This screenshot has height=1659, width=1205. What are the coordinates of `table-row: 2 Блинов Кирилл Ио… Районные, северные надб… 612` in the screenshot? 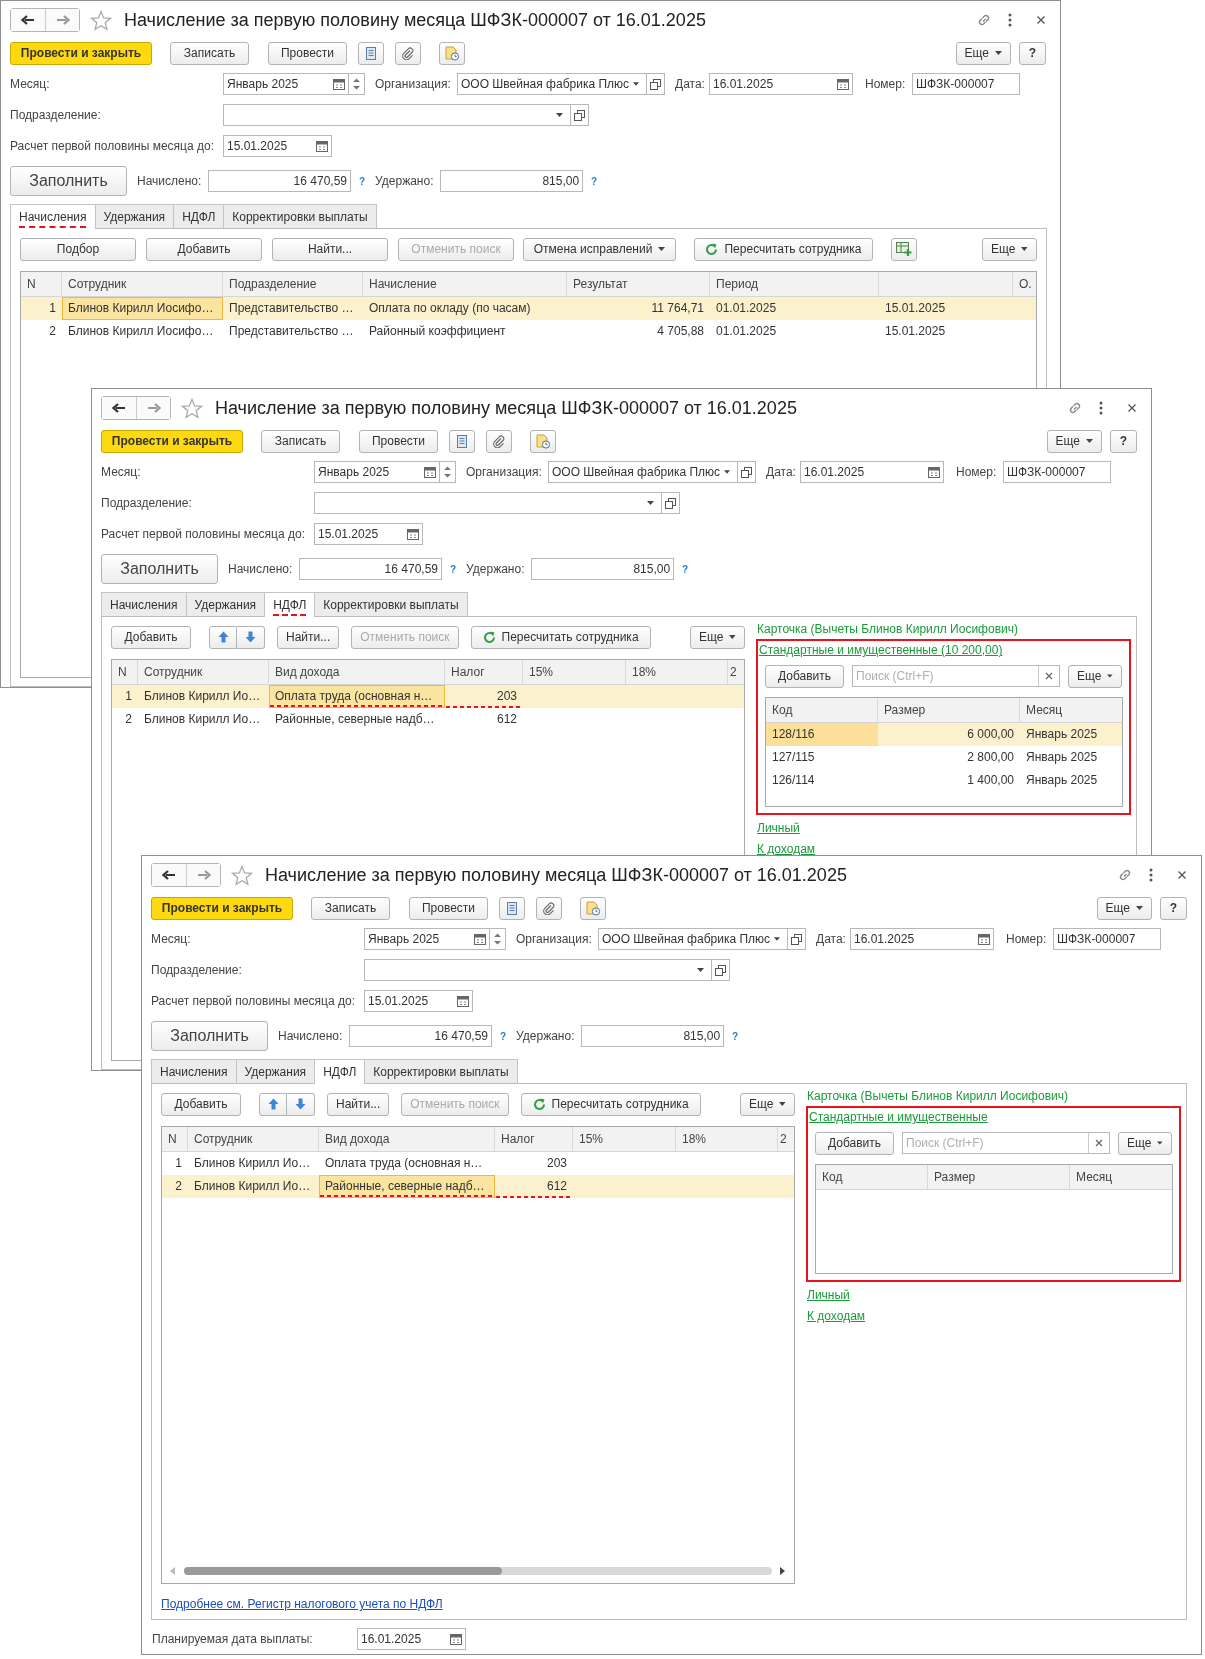 It's located at (428, 719).